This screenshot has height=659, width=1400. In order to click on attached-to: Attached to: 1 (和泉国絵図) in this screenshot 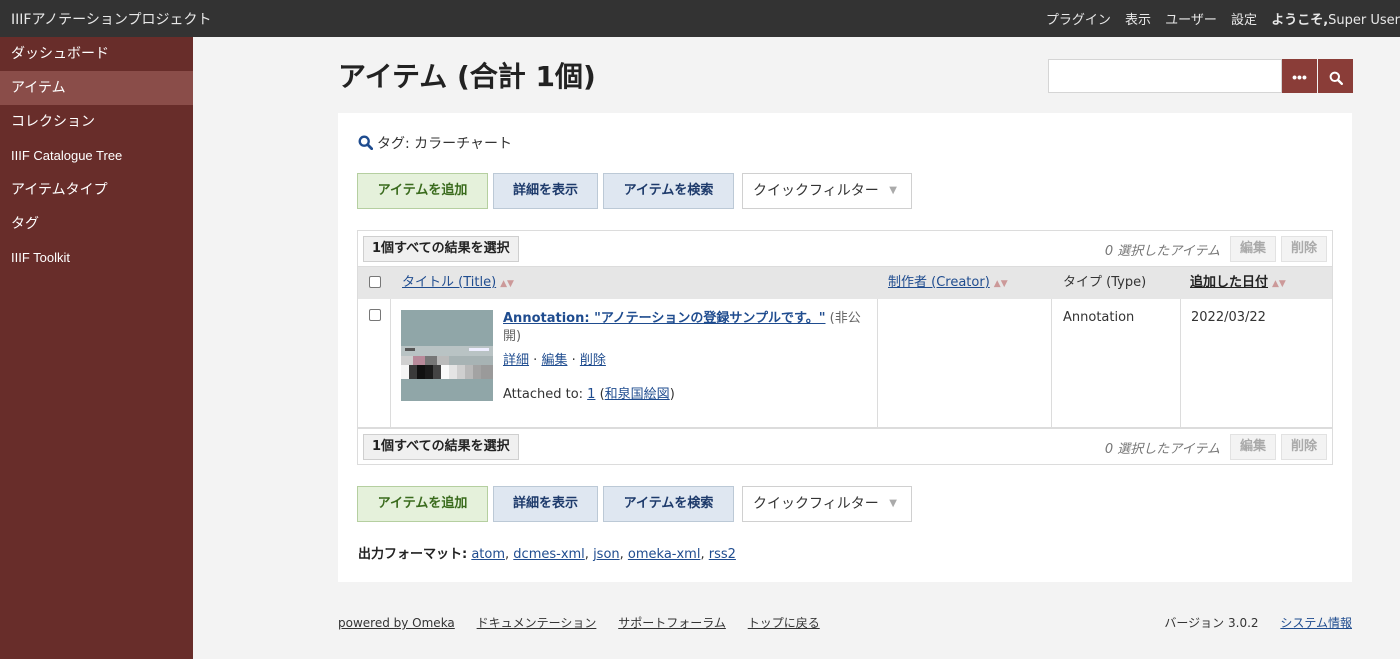, I will do `click(589, 394)`.